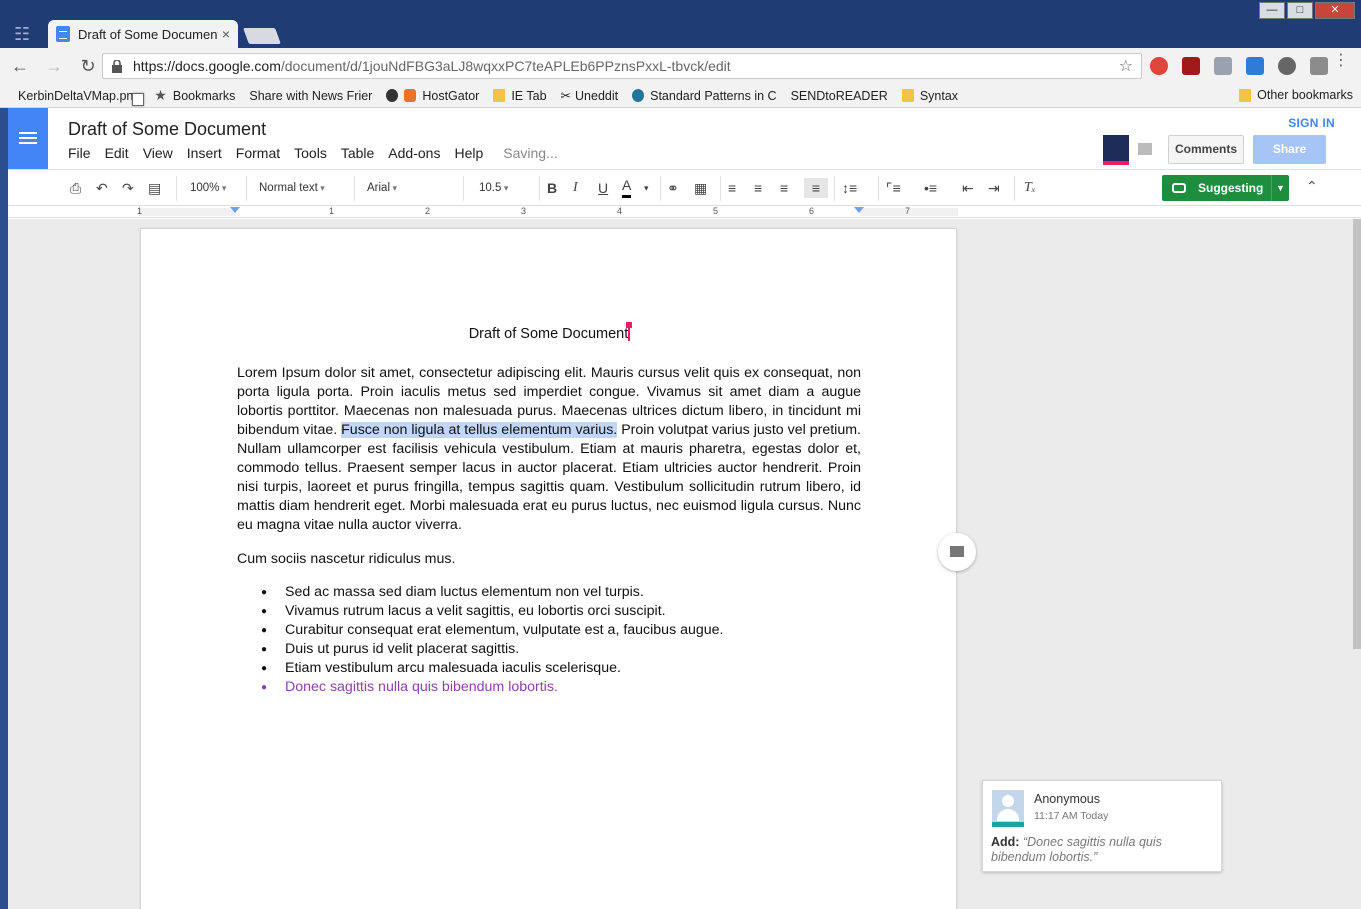 The width and height of the screenshot is (1361, 909). I want to click on document-heading: Draft of Some Document, so click(549, 332).